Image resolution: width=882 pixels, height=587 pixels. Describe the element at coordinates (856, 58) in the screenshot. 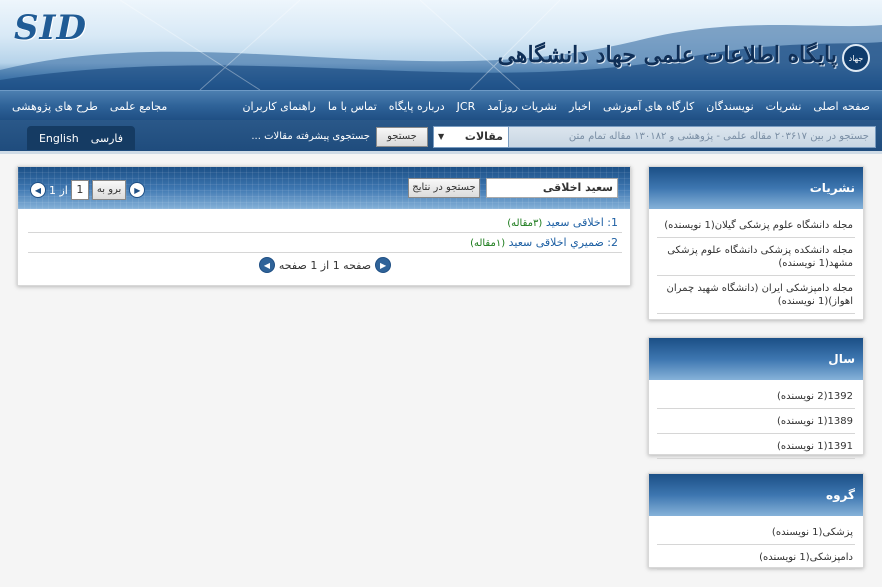

I see `jahad-emblem-icon: جهاد` at that location.